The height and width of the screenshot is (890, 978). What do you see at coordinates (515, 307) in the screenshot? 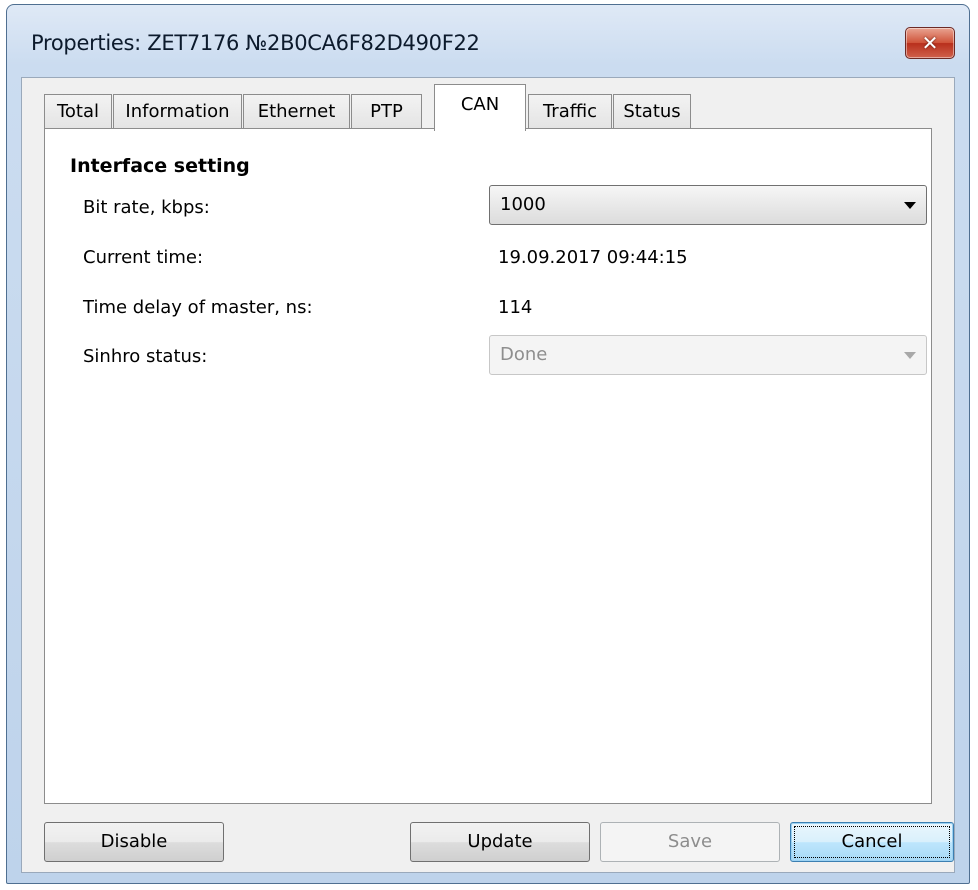
I see `time-delay-value: 114` at bounding box center [515, 307].